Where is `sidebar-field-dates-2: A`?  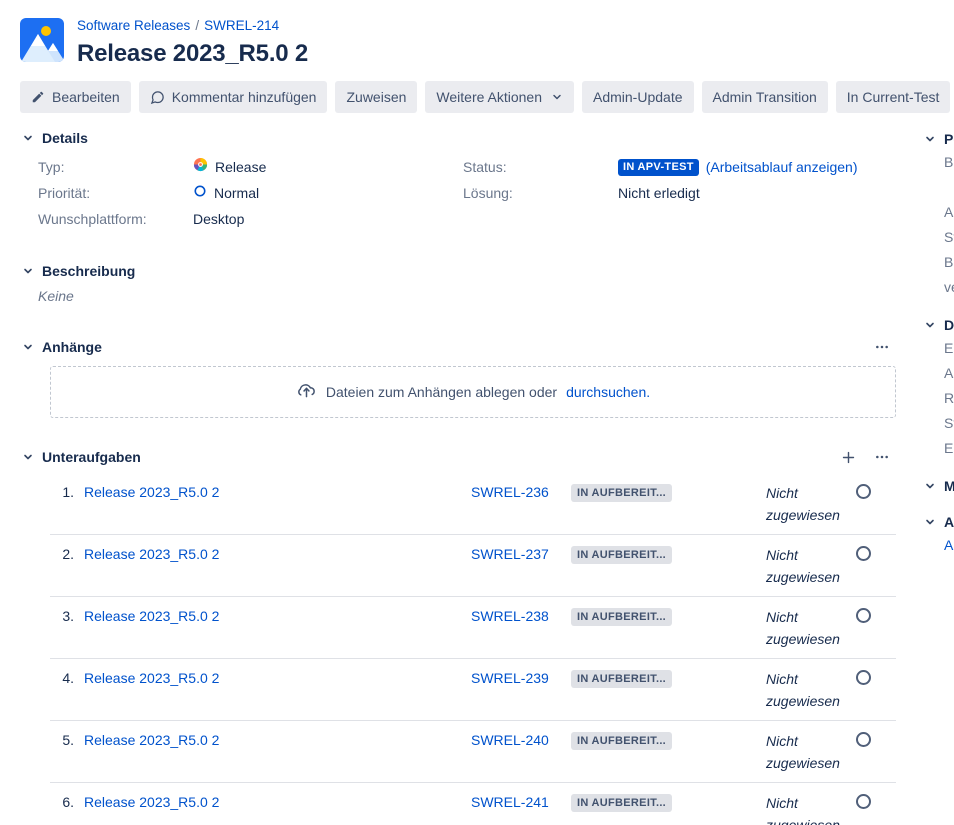 sidebar-field-dates-2: A is located at coordinates (949, 373).